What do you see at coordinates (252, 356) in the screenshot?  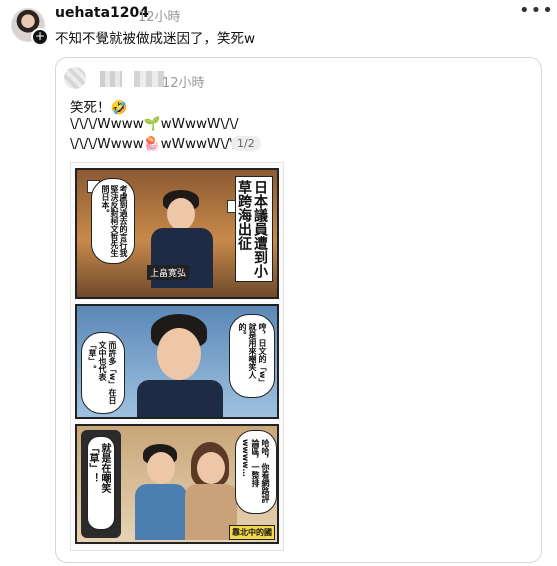 I see `speech-bubble: 哼，日文的「w」就是用來嘲笑人的。` at bounding box center [252, 356].